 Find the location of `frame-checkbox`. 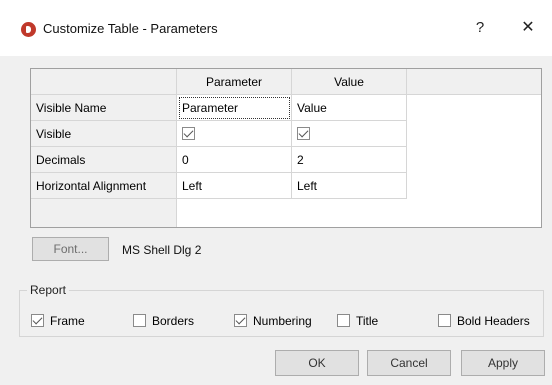

frame-checkbox is located at coordinates (37, 320).